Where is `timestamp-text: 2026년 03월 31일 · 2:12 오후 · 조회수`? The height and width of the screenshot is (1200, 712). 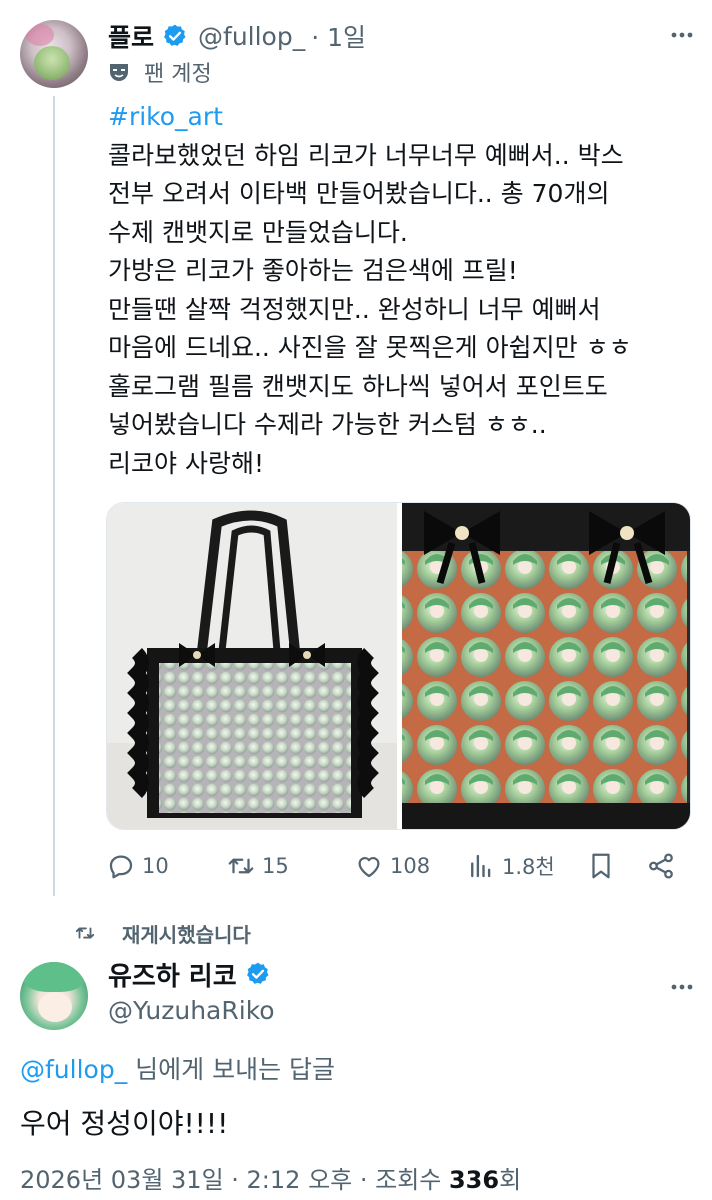 timestamp-text: 2026년 03월 31일 · 2:12 오후 · 조회수 is located at coordinates (234, 1180).